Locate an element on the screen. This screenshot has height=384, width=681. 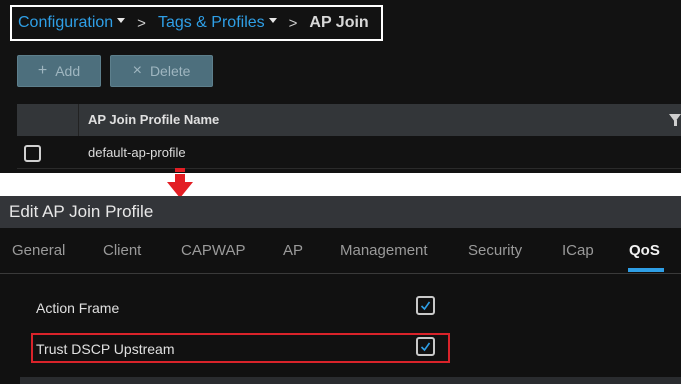
add-button: + Add is located at coordinates (59, 71).